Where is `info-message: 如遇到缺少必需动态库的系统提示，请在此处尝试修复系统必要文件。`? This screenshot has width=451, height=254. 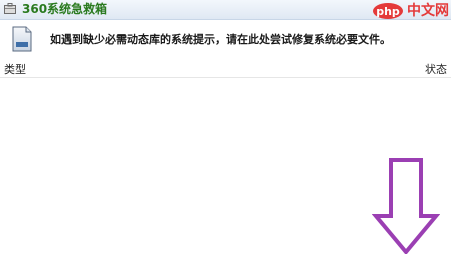 info-message: 如遇到缺少必需动态库的系统提示，请在此处尝试修复系统必要文件。 is located at coordinates (220, 39).